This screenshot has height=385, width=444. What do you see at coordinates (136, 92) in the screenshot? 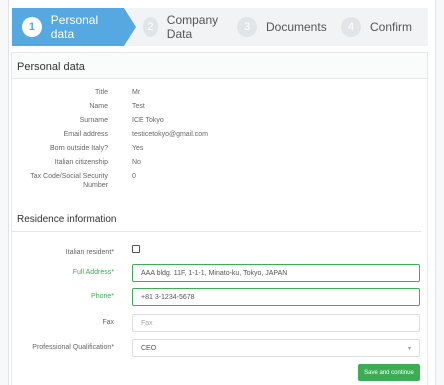
I see `field-value: Mr` at bounding box center [136, 92].